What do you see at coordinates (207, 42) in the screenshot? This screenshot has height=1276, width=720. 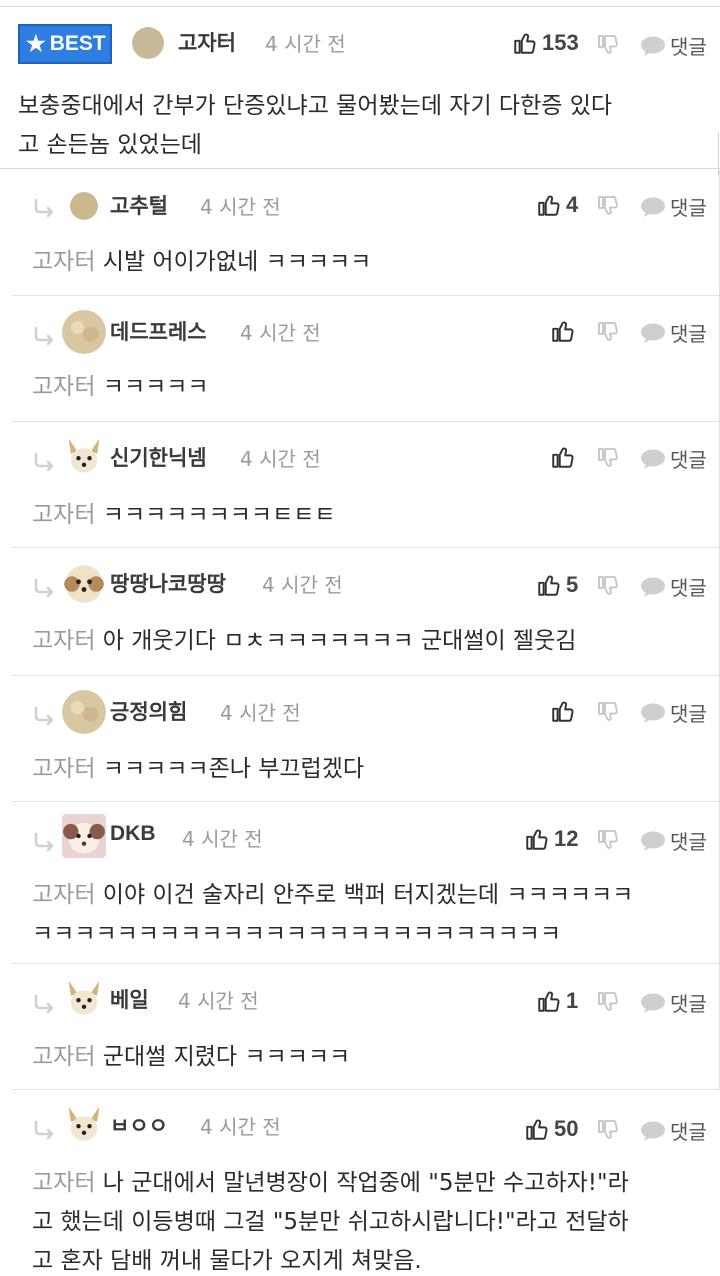 I see `comment-author: 고자터` at bounding box center [207, 42].